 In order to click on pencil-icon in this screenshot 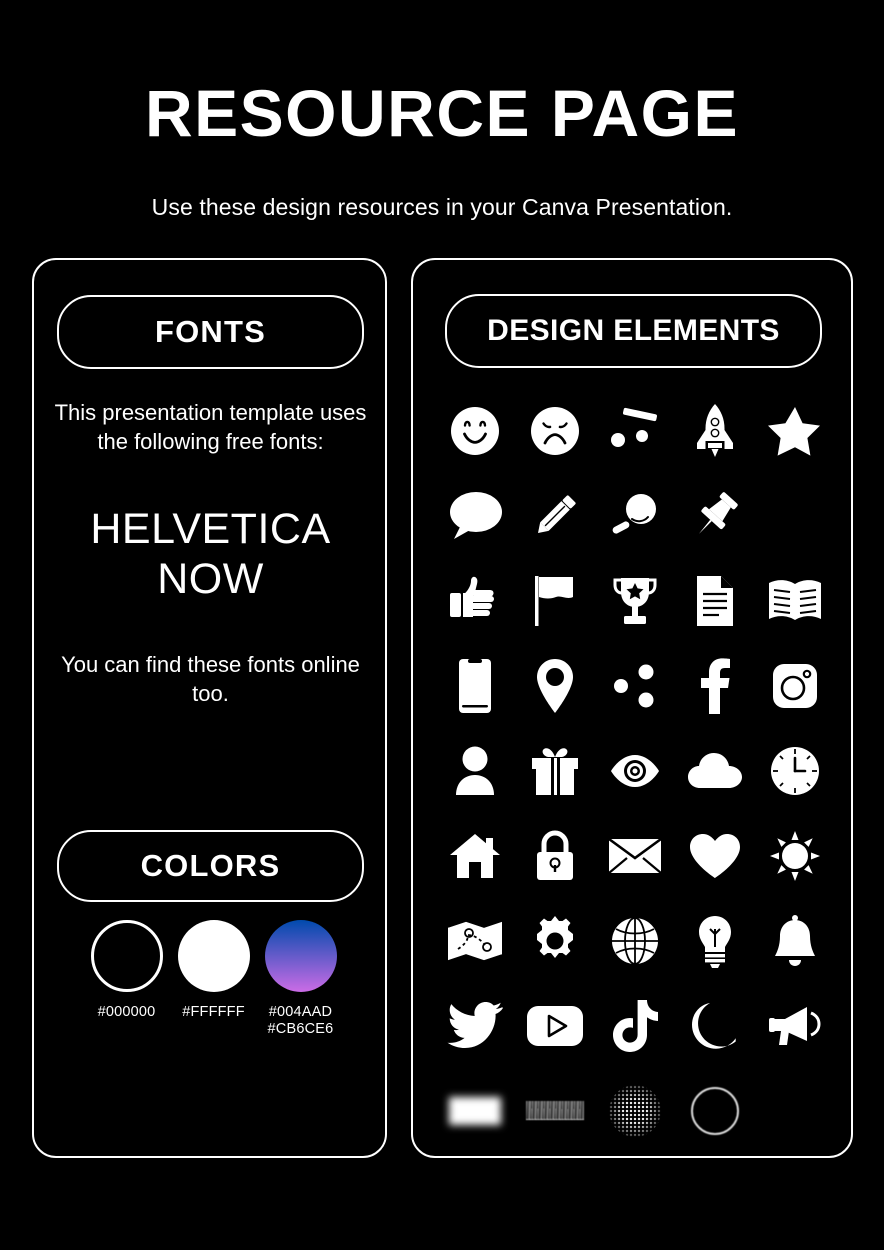, I will do `click(555, 515)`.